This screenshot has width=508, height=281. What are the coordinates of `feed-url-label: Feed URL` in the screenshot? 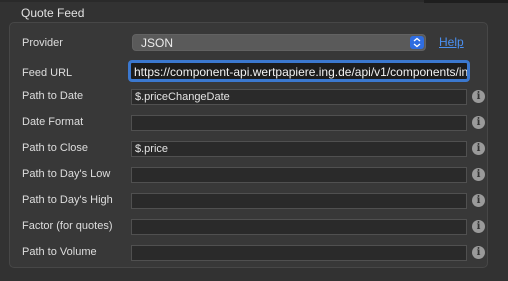 It's located at (47, 73).